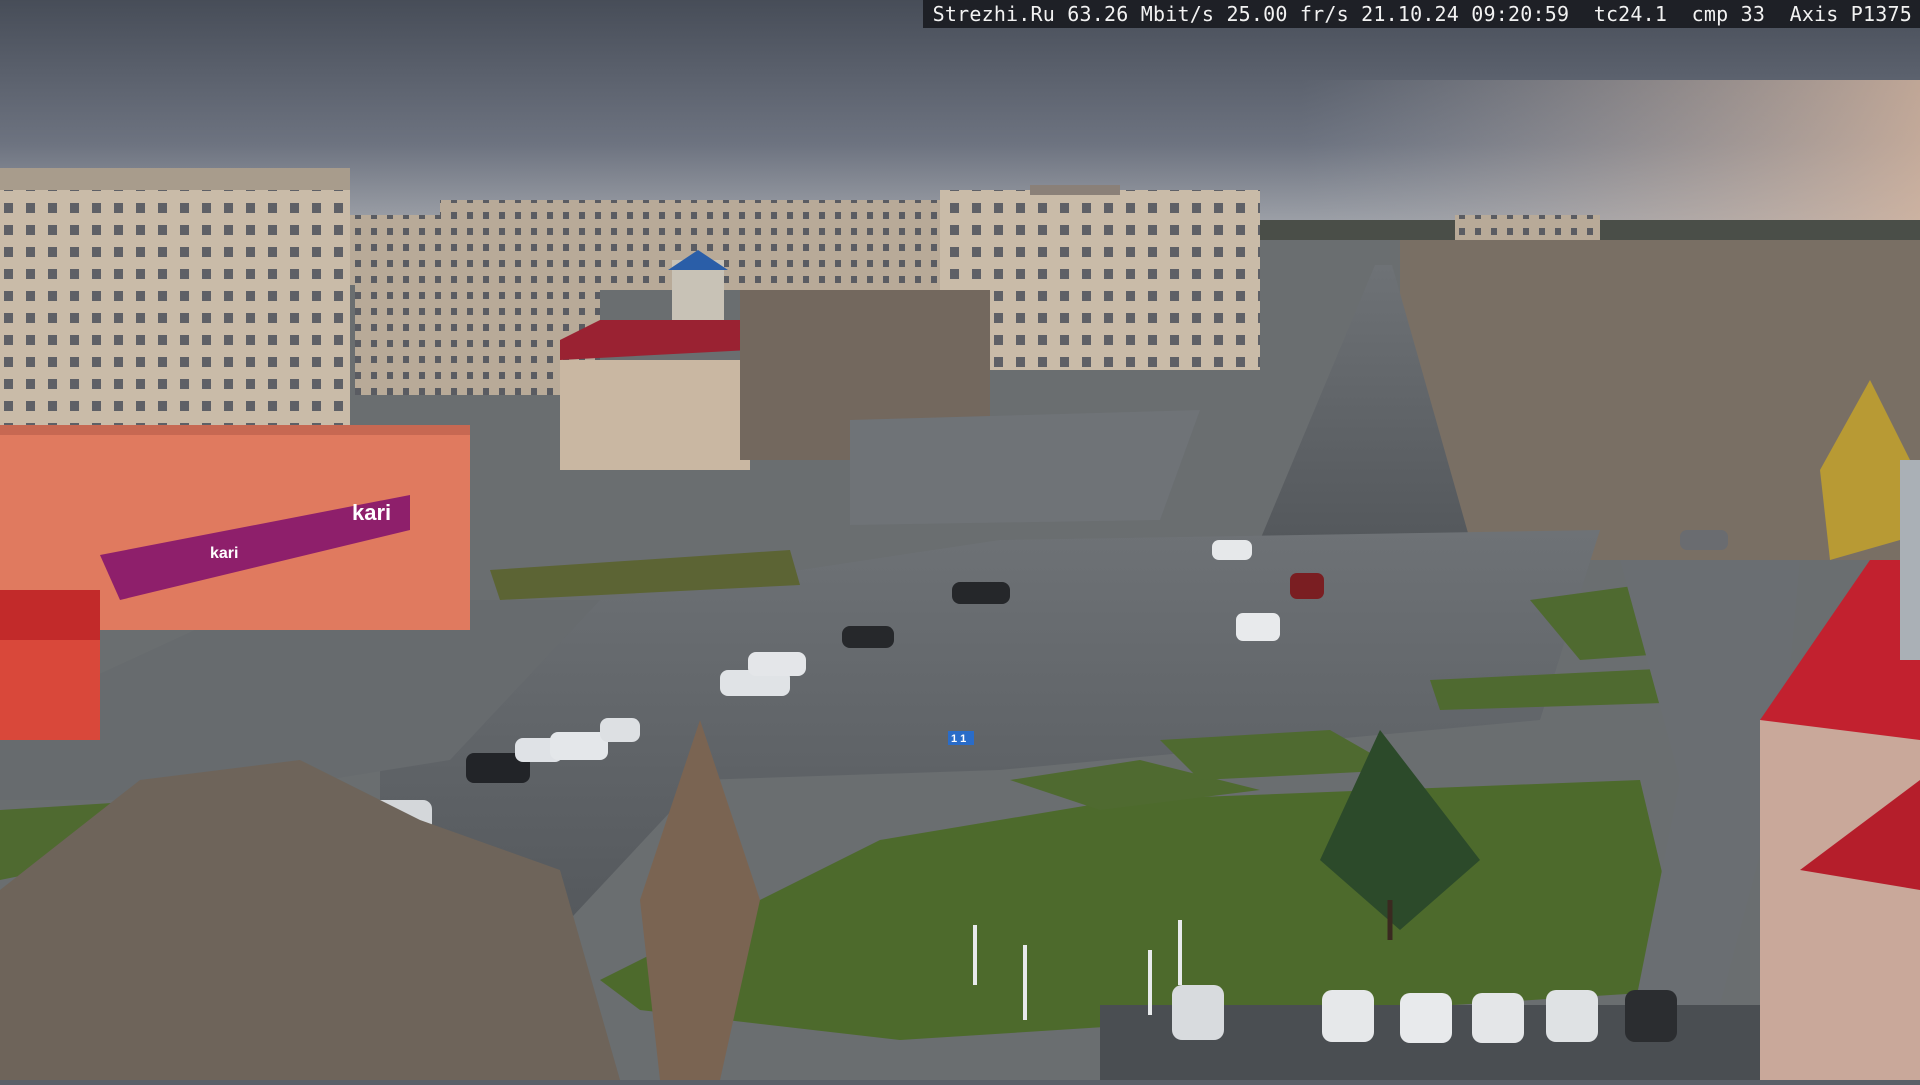 The image size is (1920, 1085). I want to click on overlay-tc: tc24.1, so click(1630, 14).